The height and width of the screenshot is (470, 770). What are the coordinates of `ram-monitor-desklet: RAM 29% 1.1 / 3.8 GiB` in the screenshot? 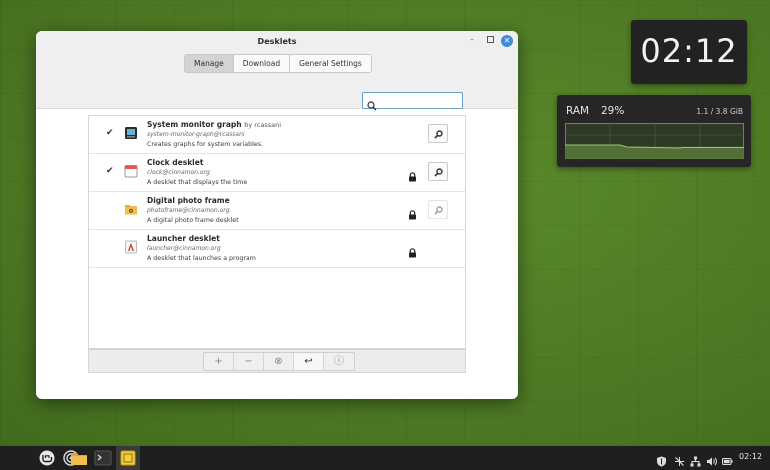 It's located at (654, 131).